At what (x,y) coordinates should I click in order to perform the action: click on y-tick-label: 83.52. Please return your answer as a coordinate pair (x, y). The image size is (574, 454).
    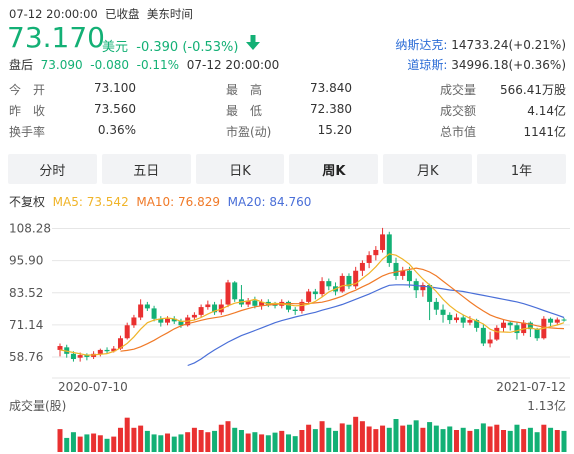
    Looking at the image, I should click on (26, 293).